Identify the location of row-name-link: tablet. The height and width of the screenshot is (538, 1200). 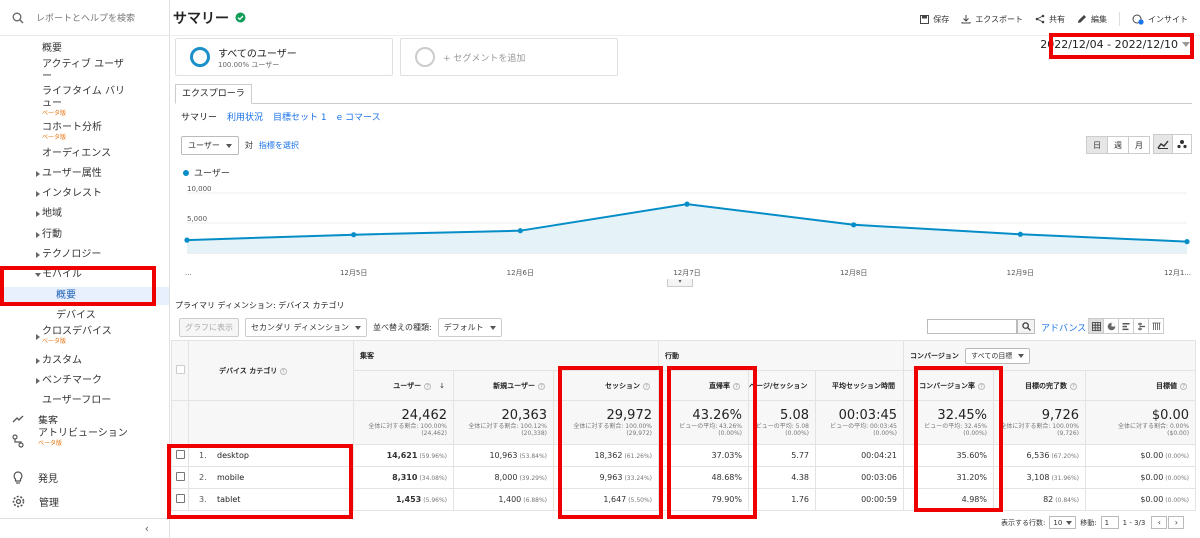
(228, 499).